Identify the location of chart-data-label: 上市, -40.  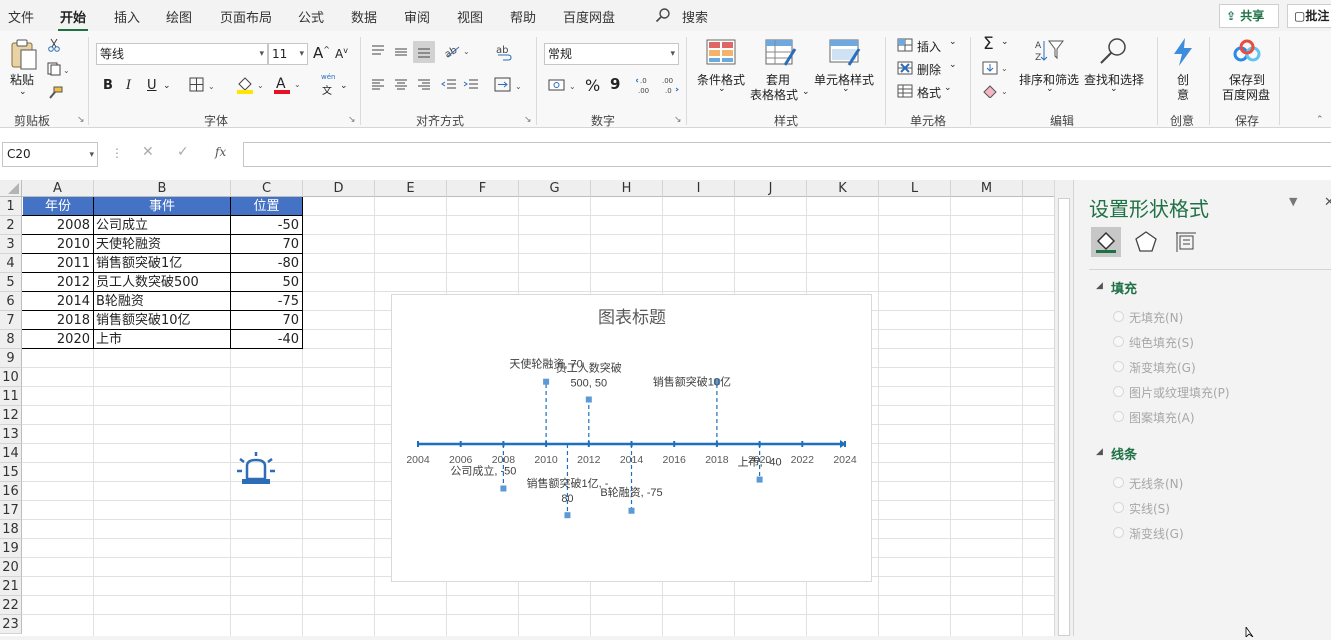
(760, 462).